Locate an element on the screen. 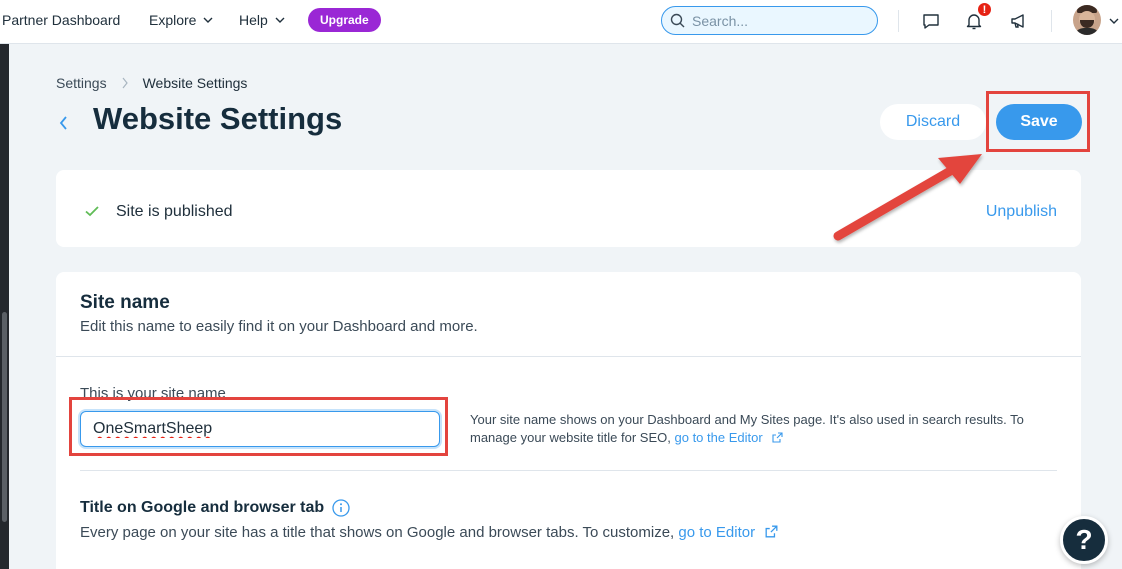  top-bar: Partner Dashboard Explore Help Upgrade ! is located at coordinates (561, 22).